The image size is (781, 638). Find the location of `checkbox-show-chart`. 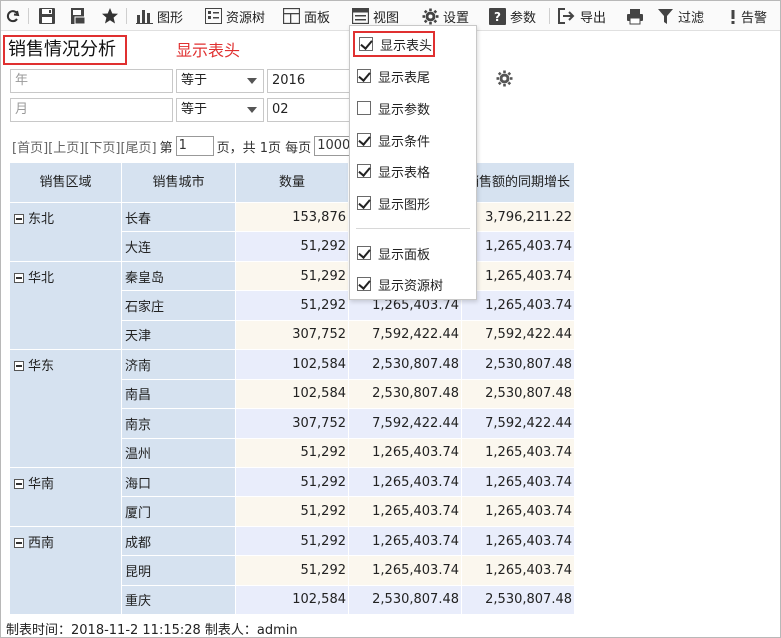

checkbox-show-chart is located at coordinates (364, 203).